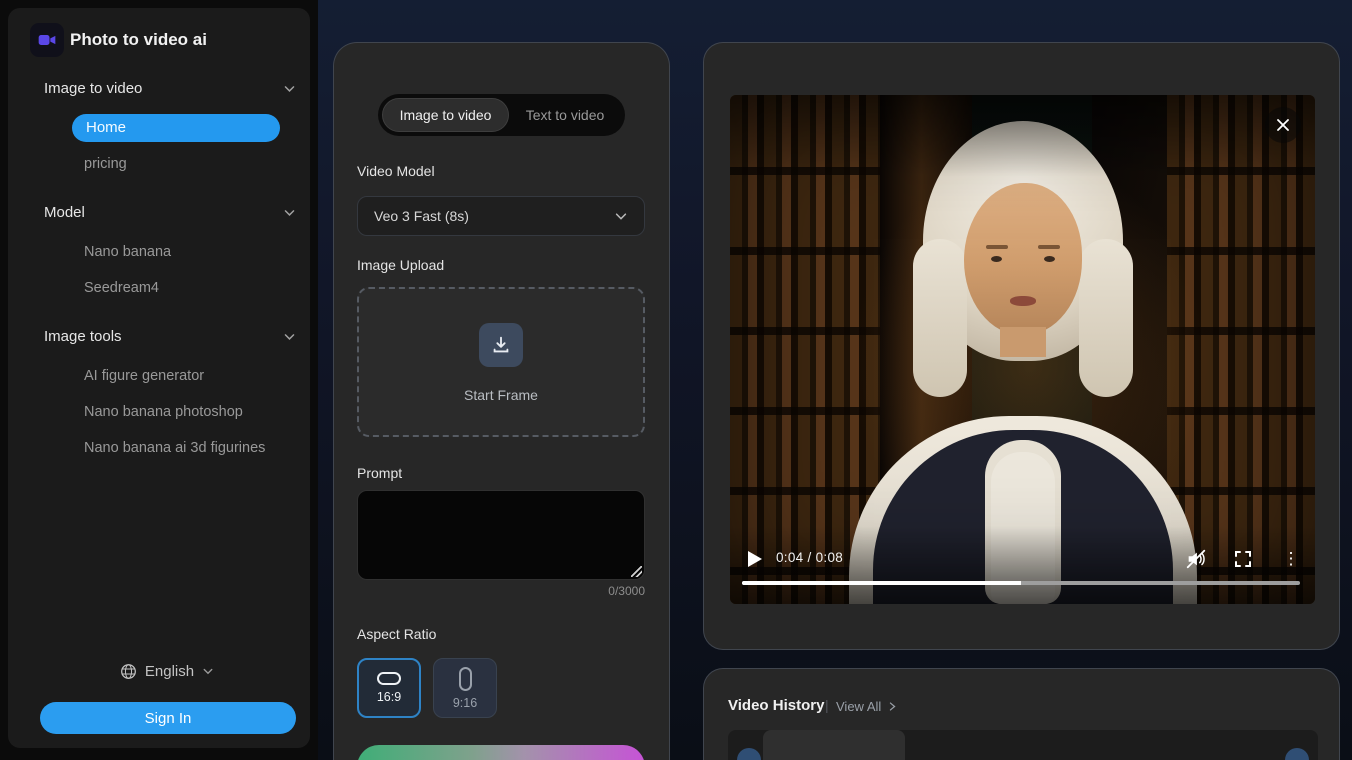 Image resolution: width=1352 pixels, height=760 pixels. Describe the element at coordinates (189, 288) in the screenshot. I see `sidebar-item-seedream4: Seedream4` at that location.